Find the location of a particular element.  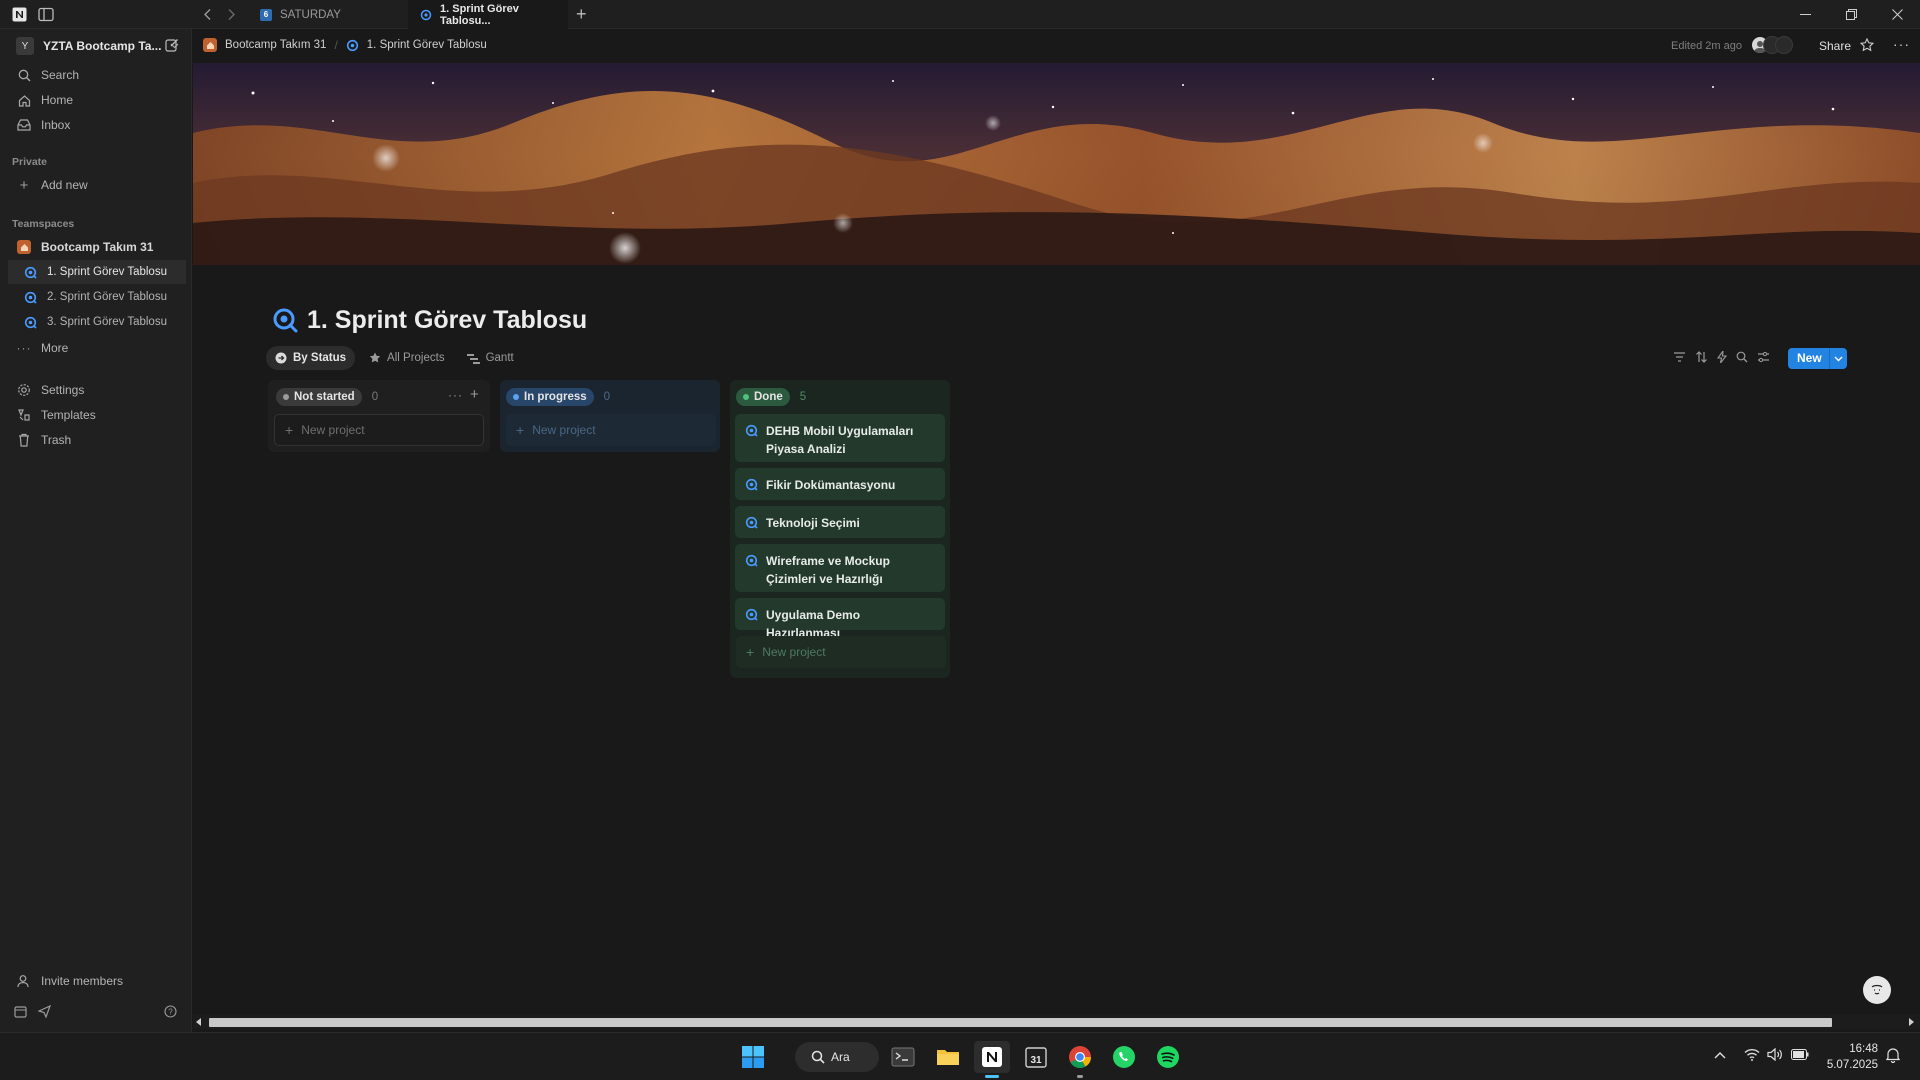

star-favorite-icon is located at coordinates (1867, 45).